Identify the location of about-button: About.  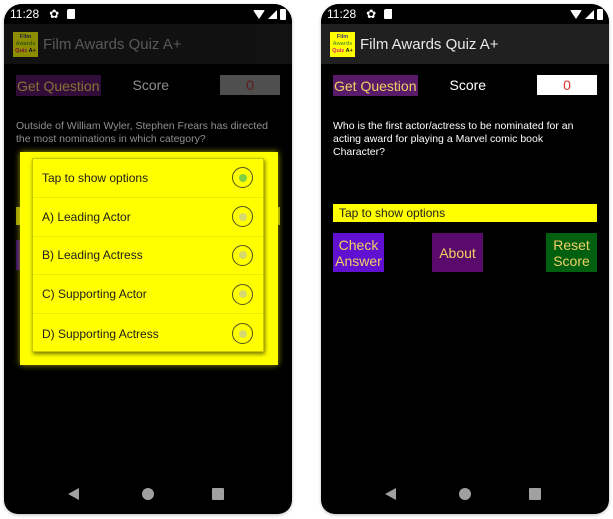
(457, 252).